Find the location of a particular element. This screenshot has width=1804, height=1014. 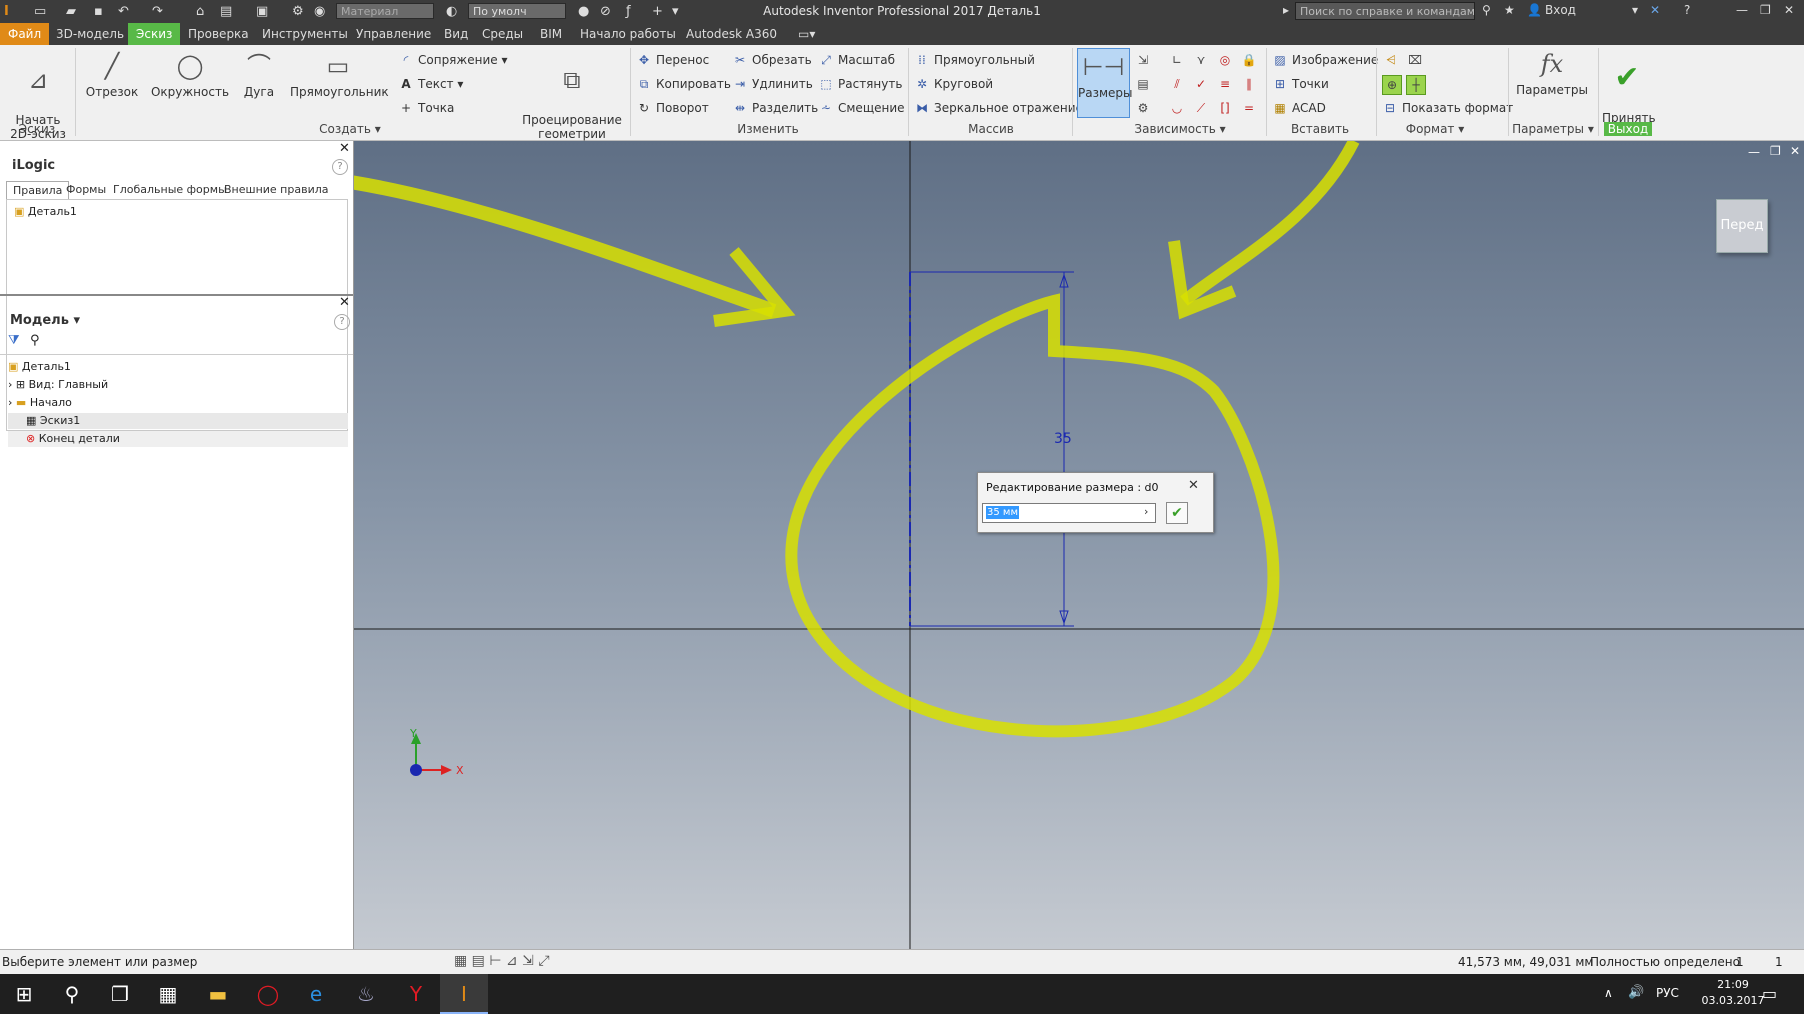

restore-icon: ❐ is located at coordinates (1765, 10).